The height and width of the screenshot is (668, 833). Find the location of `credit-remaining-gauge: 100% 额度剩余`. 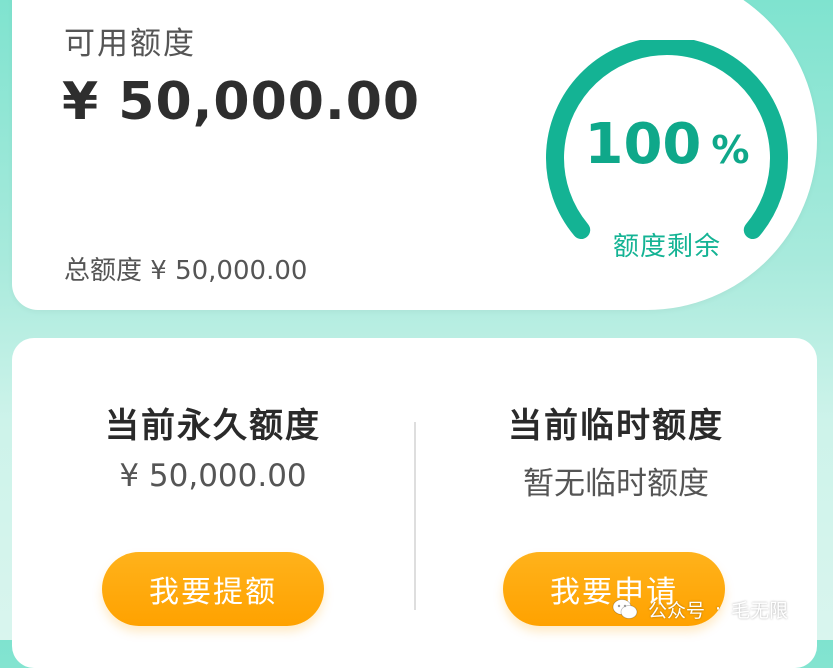

credit-remaining-gauge: 100% 额度剩余 is located at coordinates (667, 151).